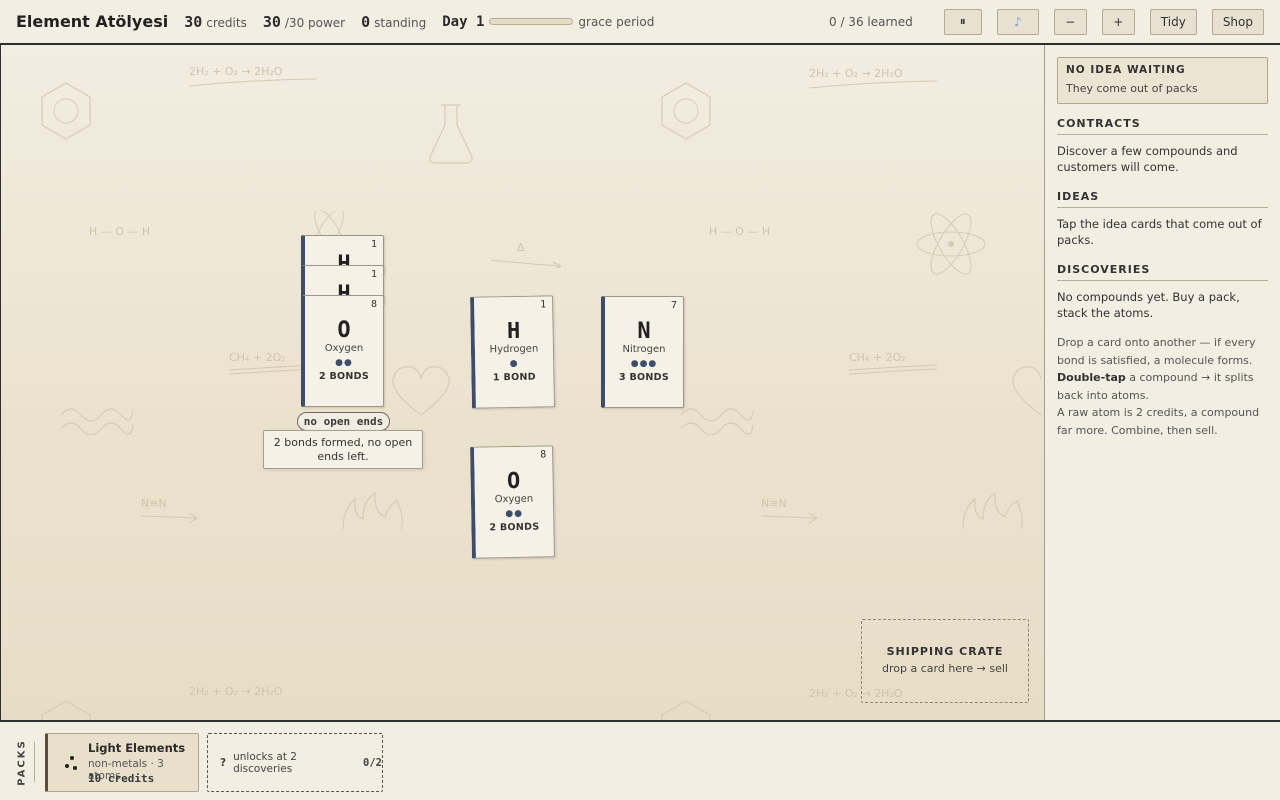  Describe the element at coordinates (265, 762) in the screenshot. I see `unlock-requirement: unlocks at 2 discoveries` at that location.